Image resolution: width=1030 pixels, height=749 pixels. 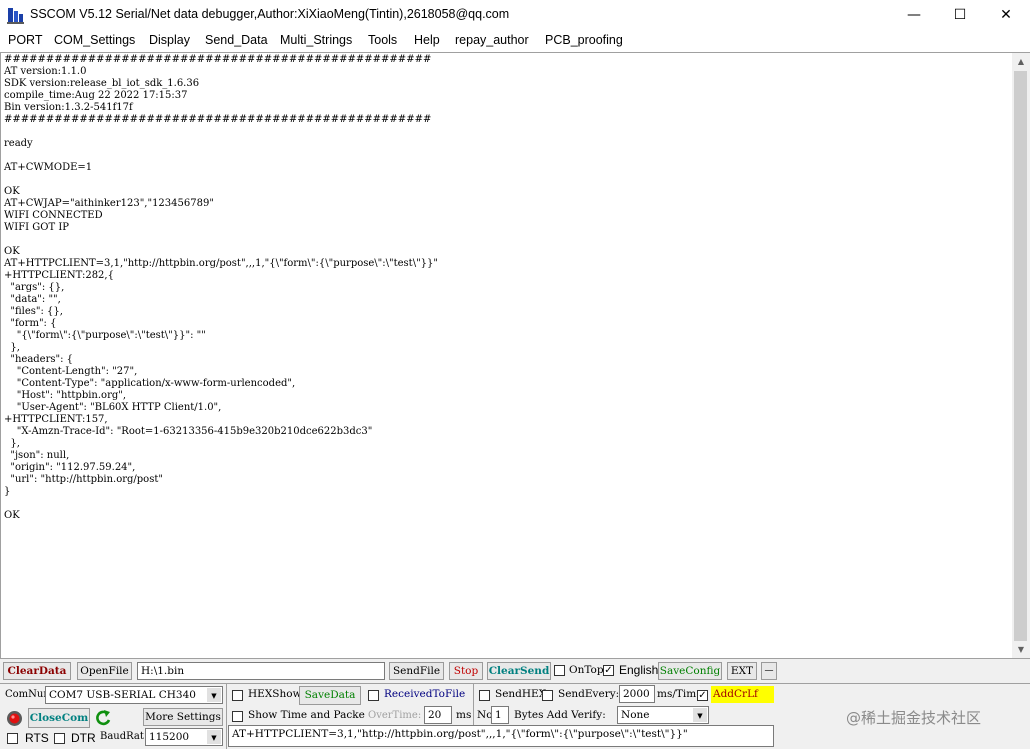 What do you see at coordinates (427, 40) in the screenshot?
I see `menu-help: Help` at bounding box center [427, 40].